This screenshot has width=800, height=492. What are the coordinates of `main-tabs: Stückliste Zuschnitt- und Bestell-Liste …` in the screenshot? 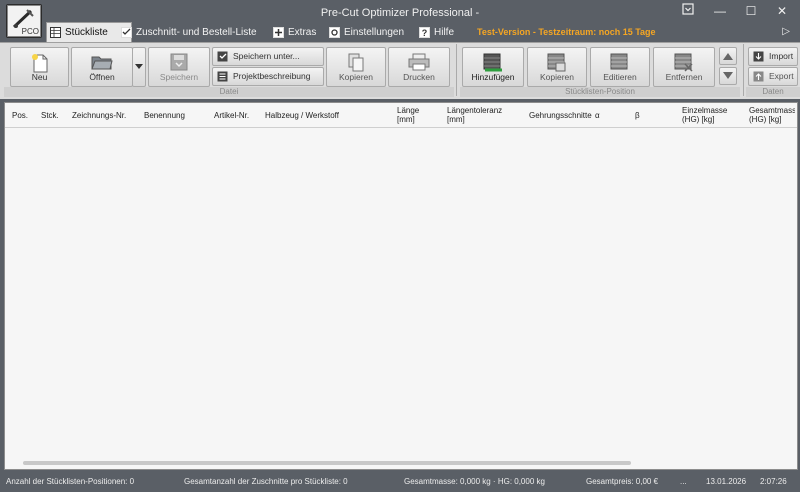 It's located at (422, 32).